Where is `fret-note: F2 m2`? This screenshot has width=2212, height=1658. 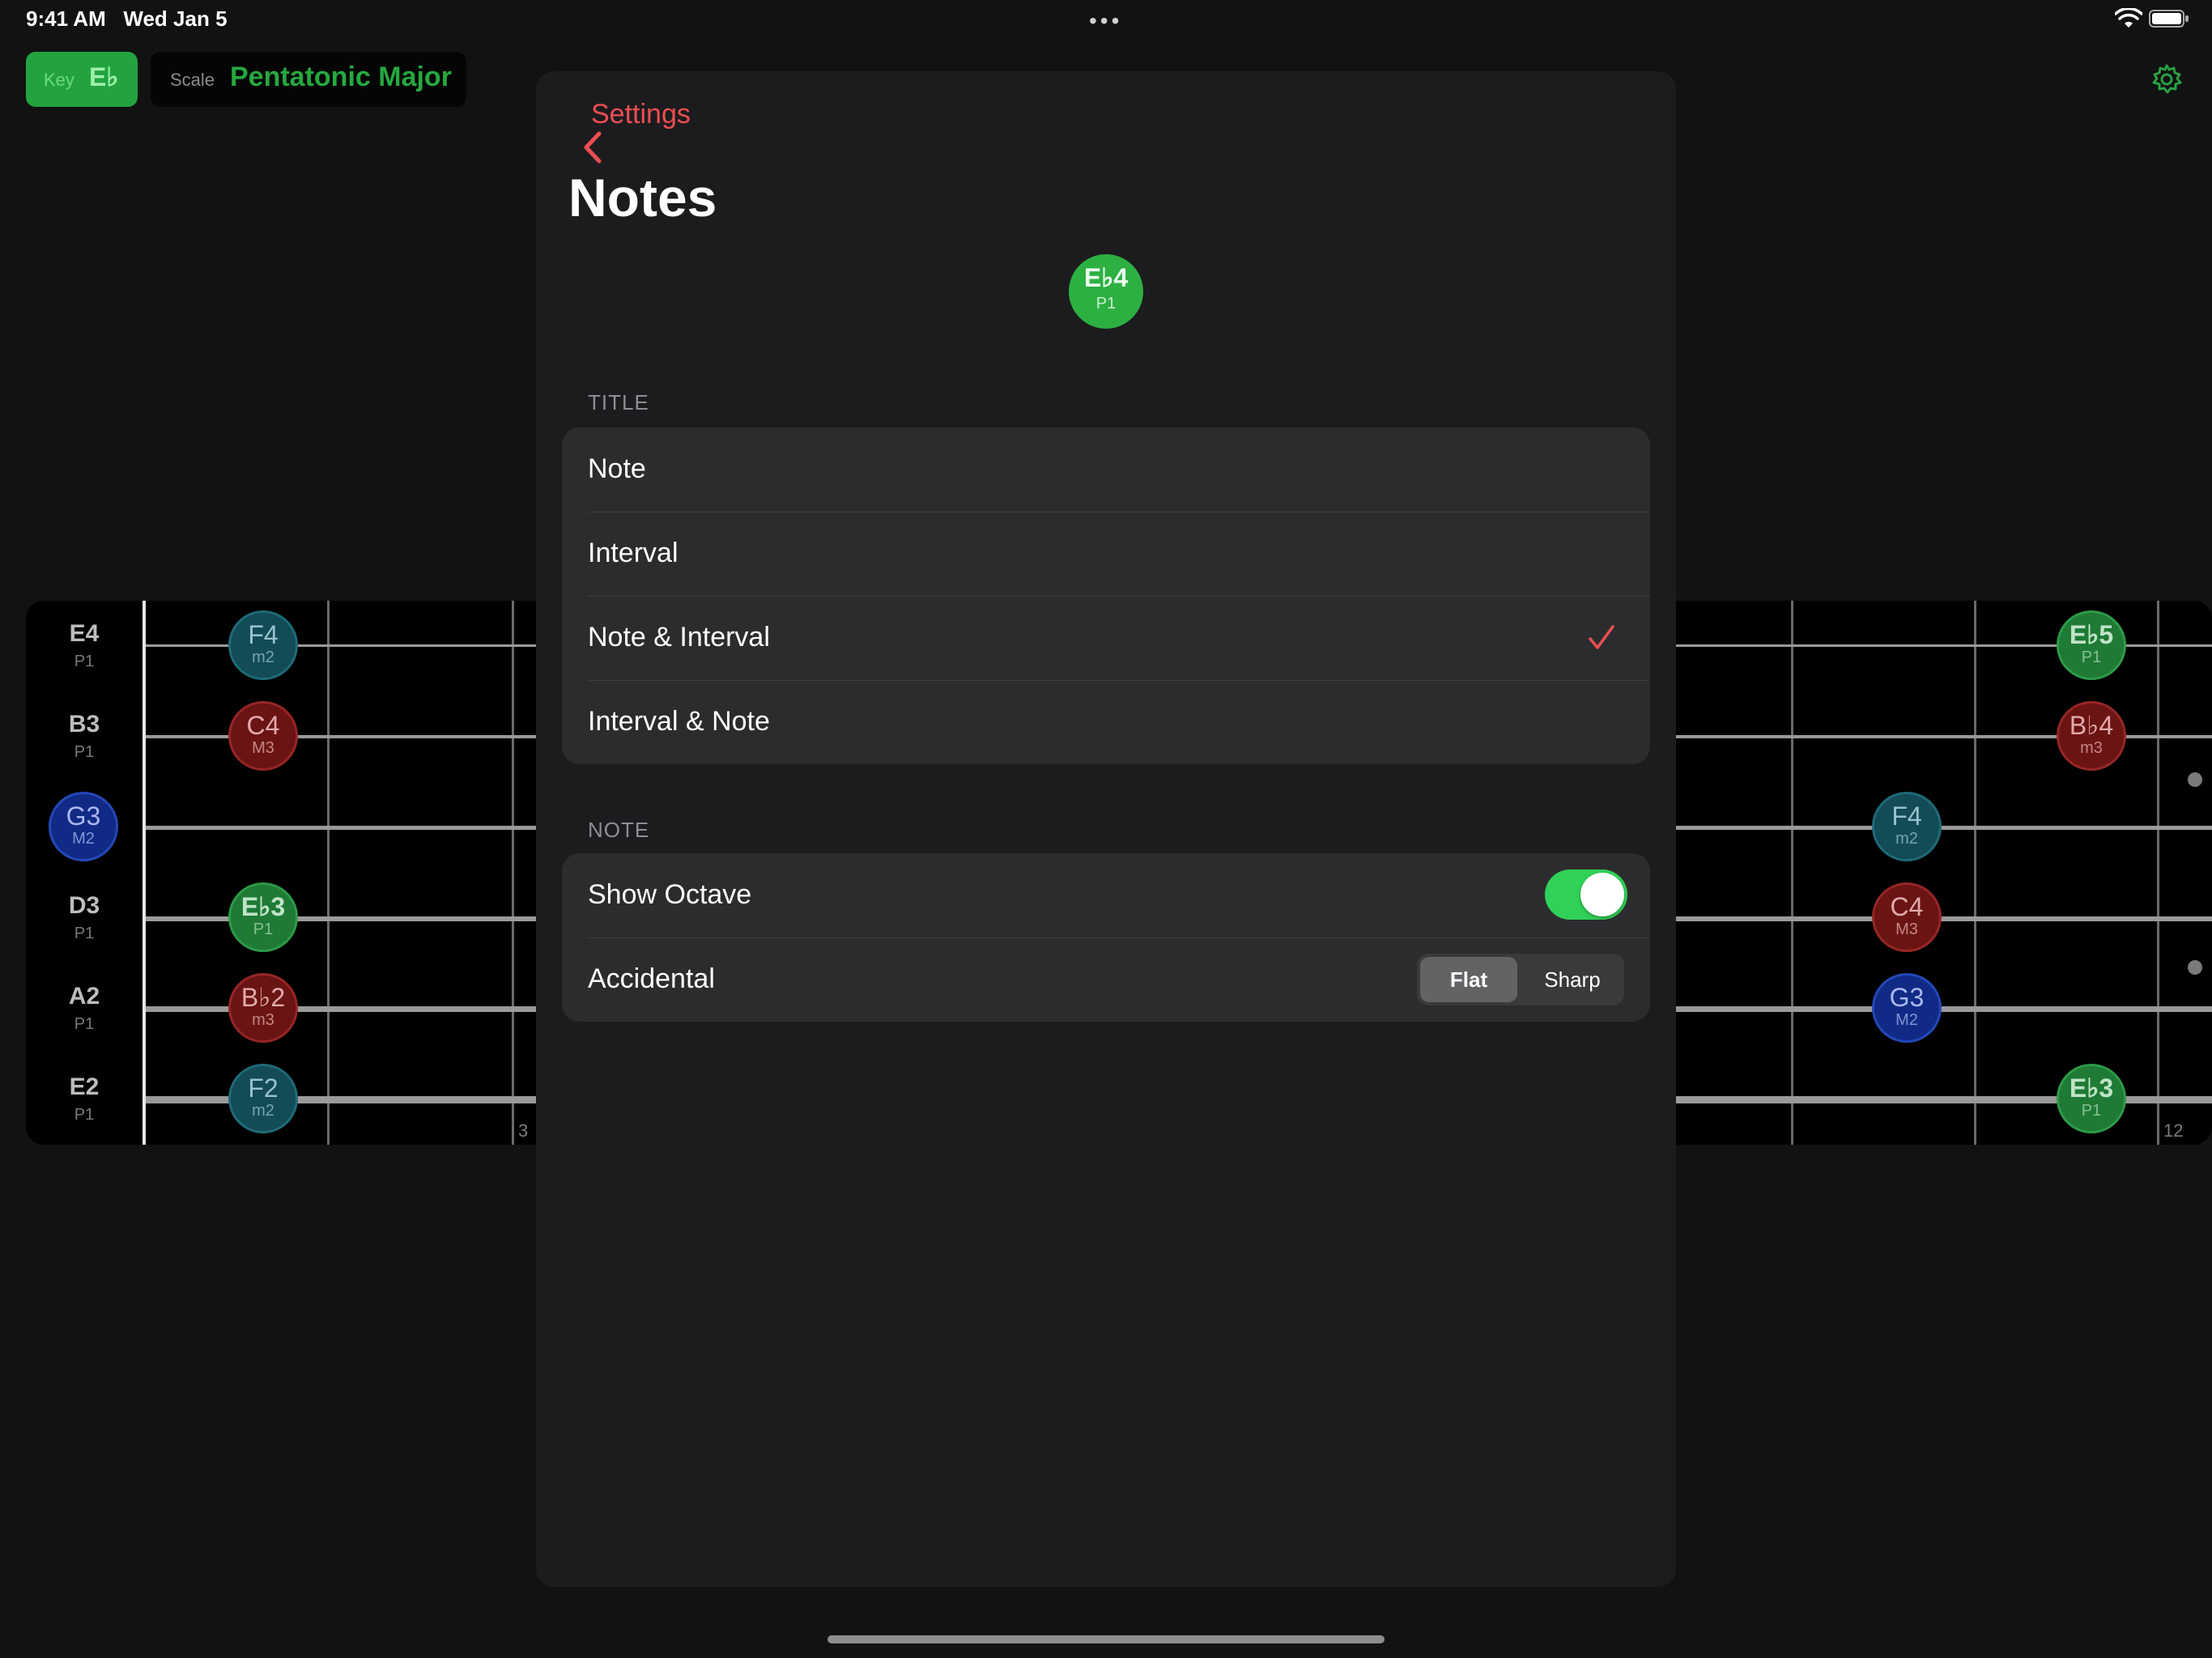
fret-note: F2 m2 is located at coordinates (263, 1098).